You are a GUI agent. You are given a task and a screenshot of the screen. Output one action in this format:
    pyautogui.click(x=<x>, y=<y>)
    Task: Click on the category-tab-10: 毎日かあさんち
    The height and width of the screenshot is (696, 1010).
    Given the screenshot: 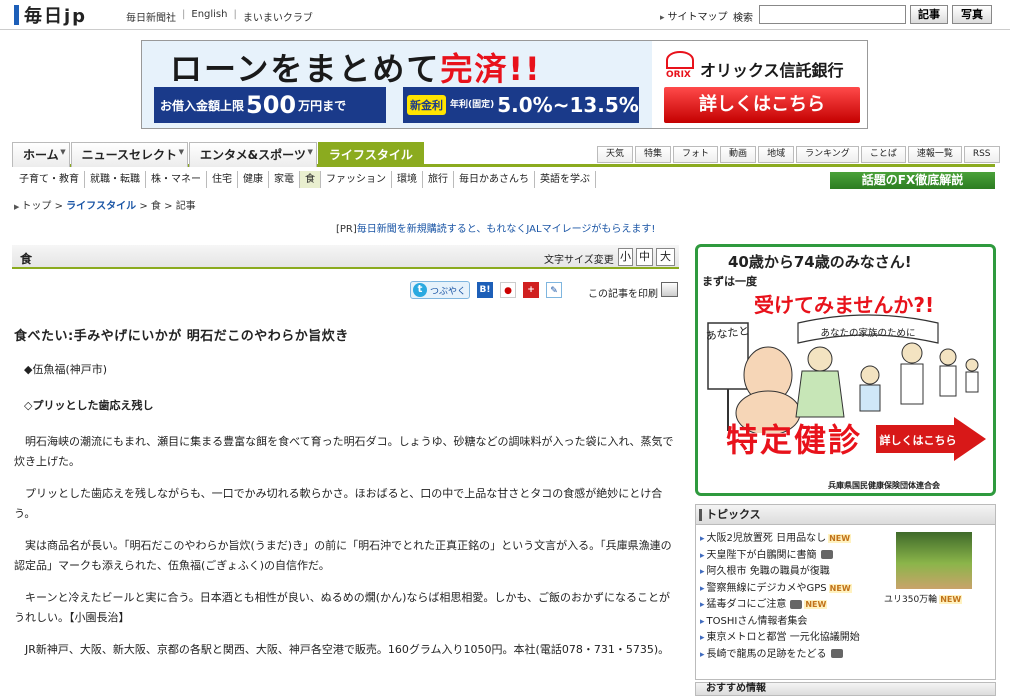 What is the action you would take?
    pyautogui.click(x=494, y=179)
    